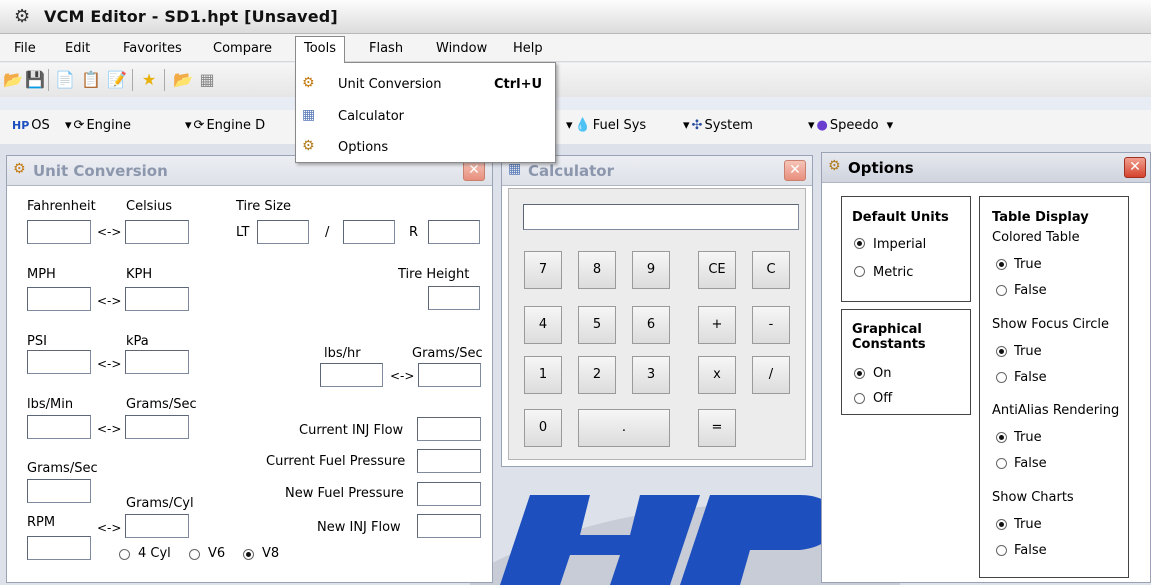 The width and height of the screenshot is (1151, 585). I want to click on options-caption: ⚙ Options ✕, so click(986, 168).